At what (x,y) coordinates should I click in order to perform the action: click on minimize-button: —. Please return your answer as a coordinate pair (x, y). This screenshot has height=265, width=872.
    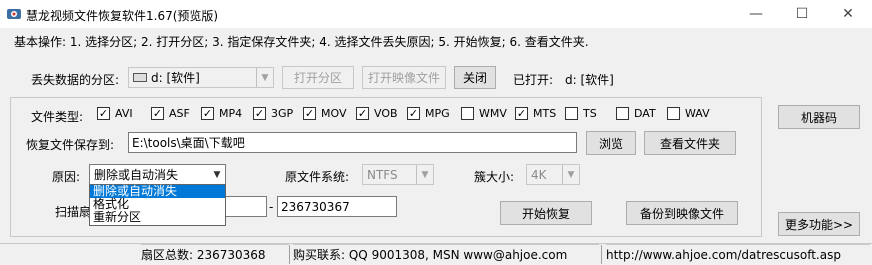
    Looking at the image, I should click on (756, 14).